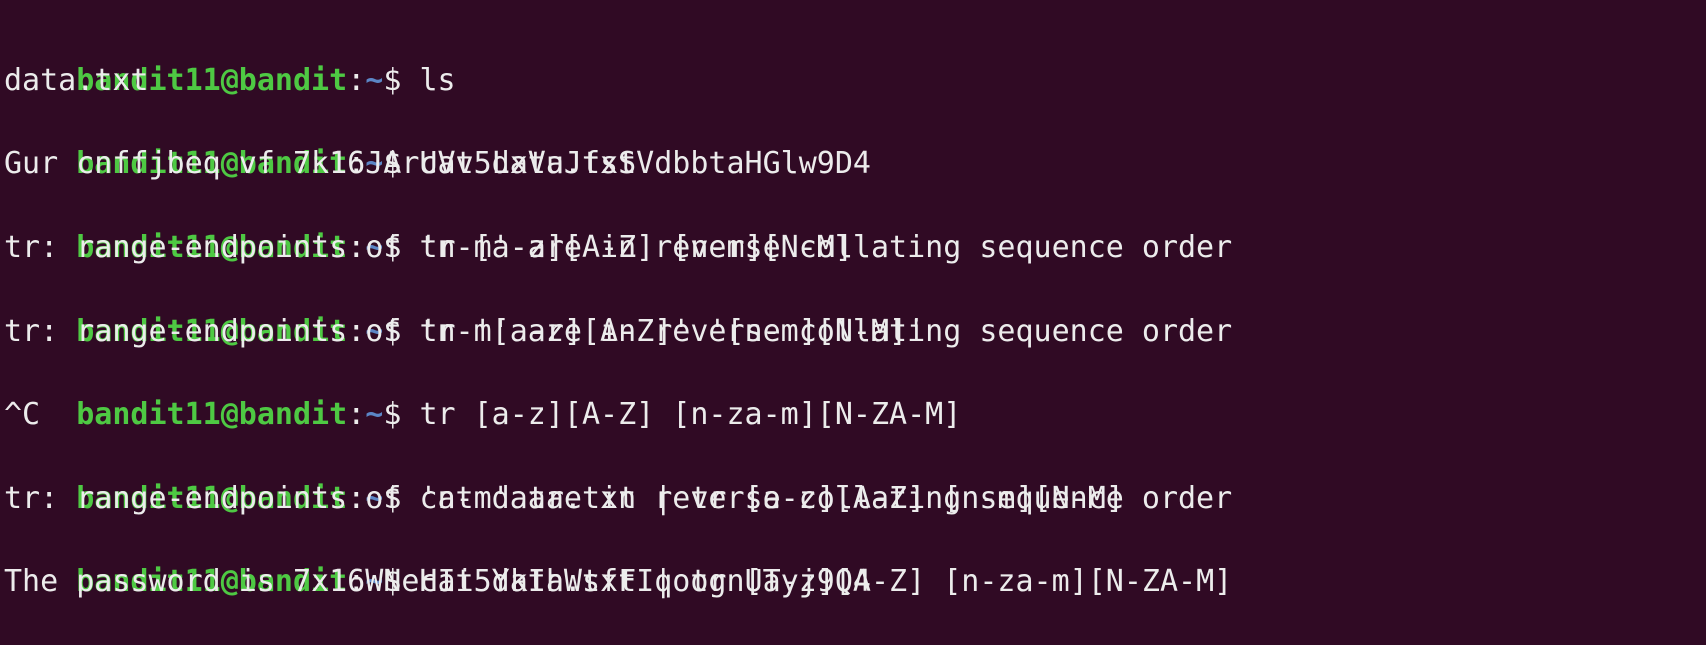  Describe the element at coordinates (690, 415) in the screenshot. I see `command-text: tr [a-z][A-Z] [n-za-m][N-ZA-M]` at that location.